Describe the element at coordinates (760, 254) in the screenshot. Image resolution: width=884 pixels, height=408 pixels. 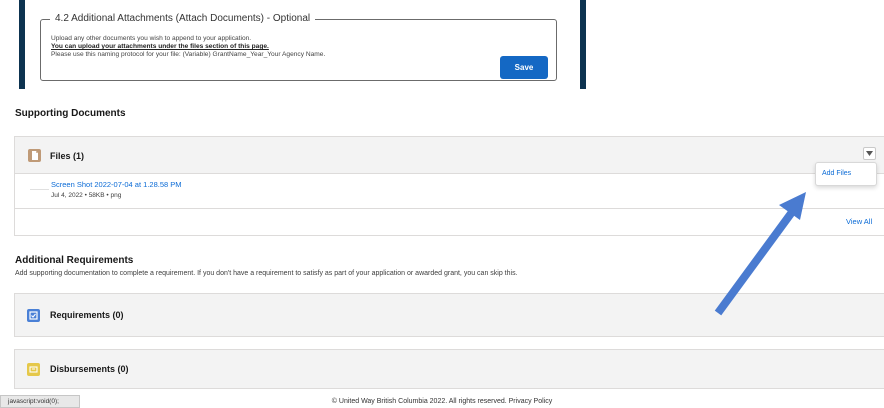
I see `annotation-arrow-icon` at that location.